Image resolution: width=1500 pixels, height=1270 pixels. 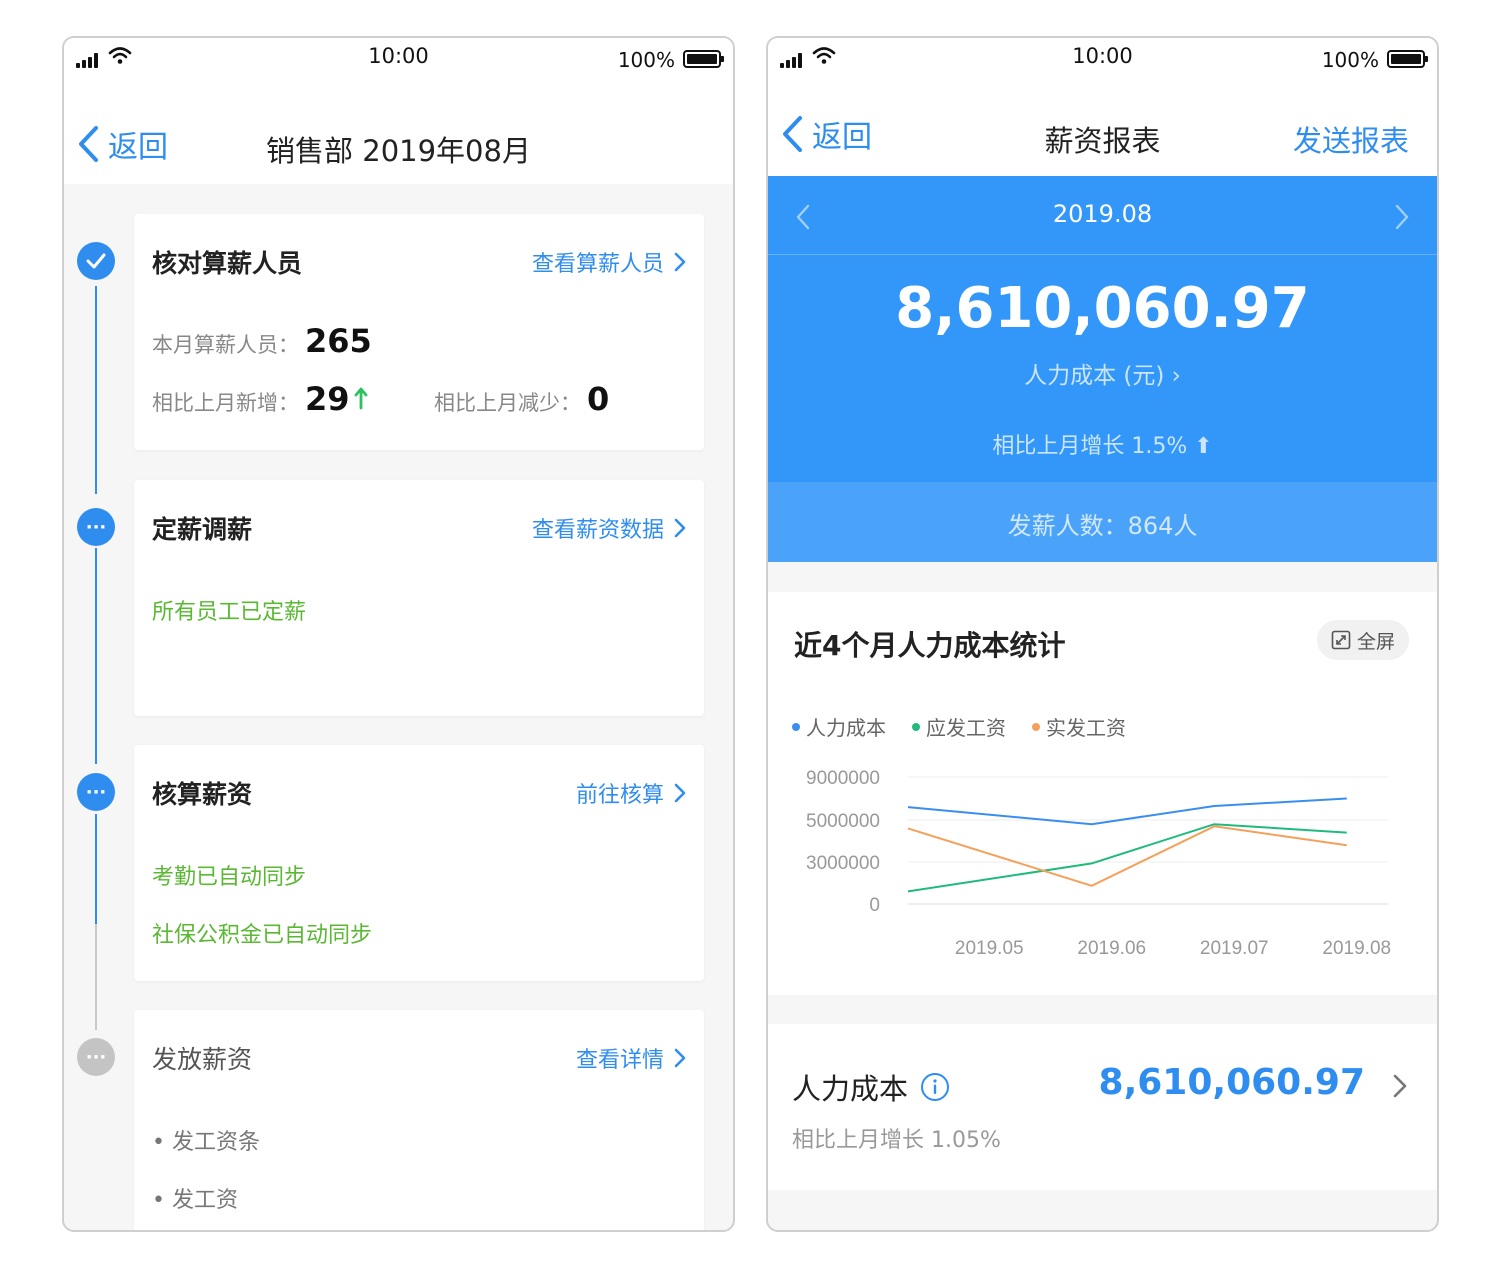 I want to click on legend-label: 人力成本, so click(x=846, y=728).